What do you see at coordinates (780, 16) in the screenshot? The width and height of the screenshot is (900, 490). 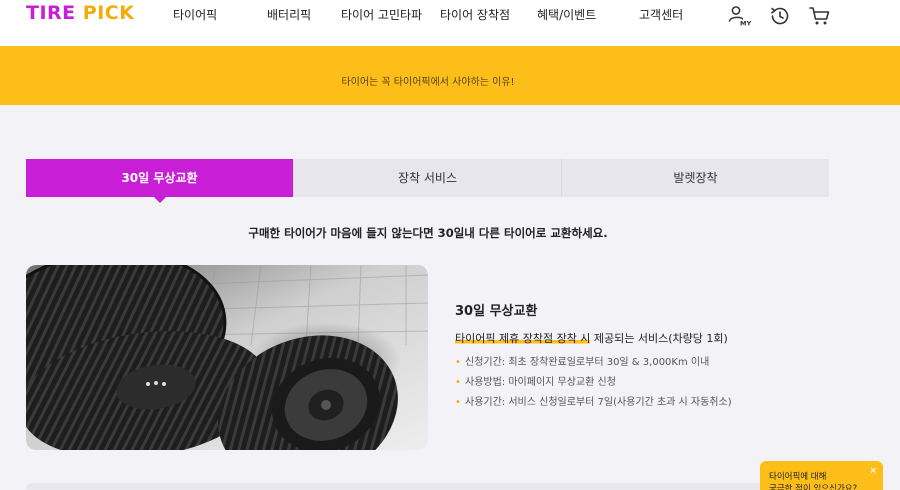 I see `history-clock-icon` at bounding box center [780, 16].